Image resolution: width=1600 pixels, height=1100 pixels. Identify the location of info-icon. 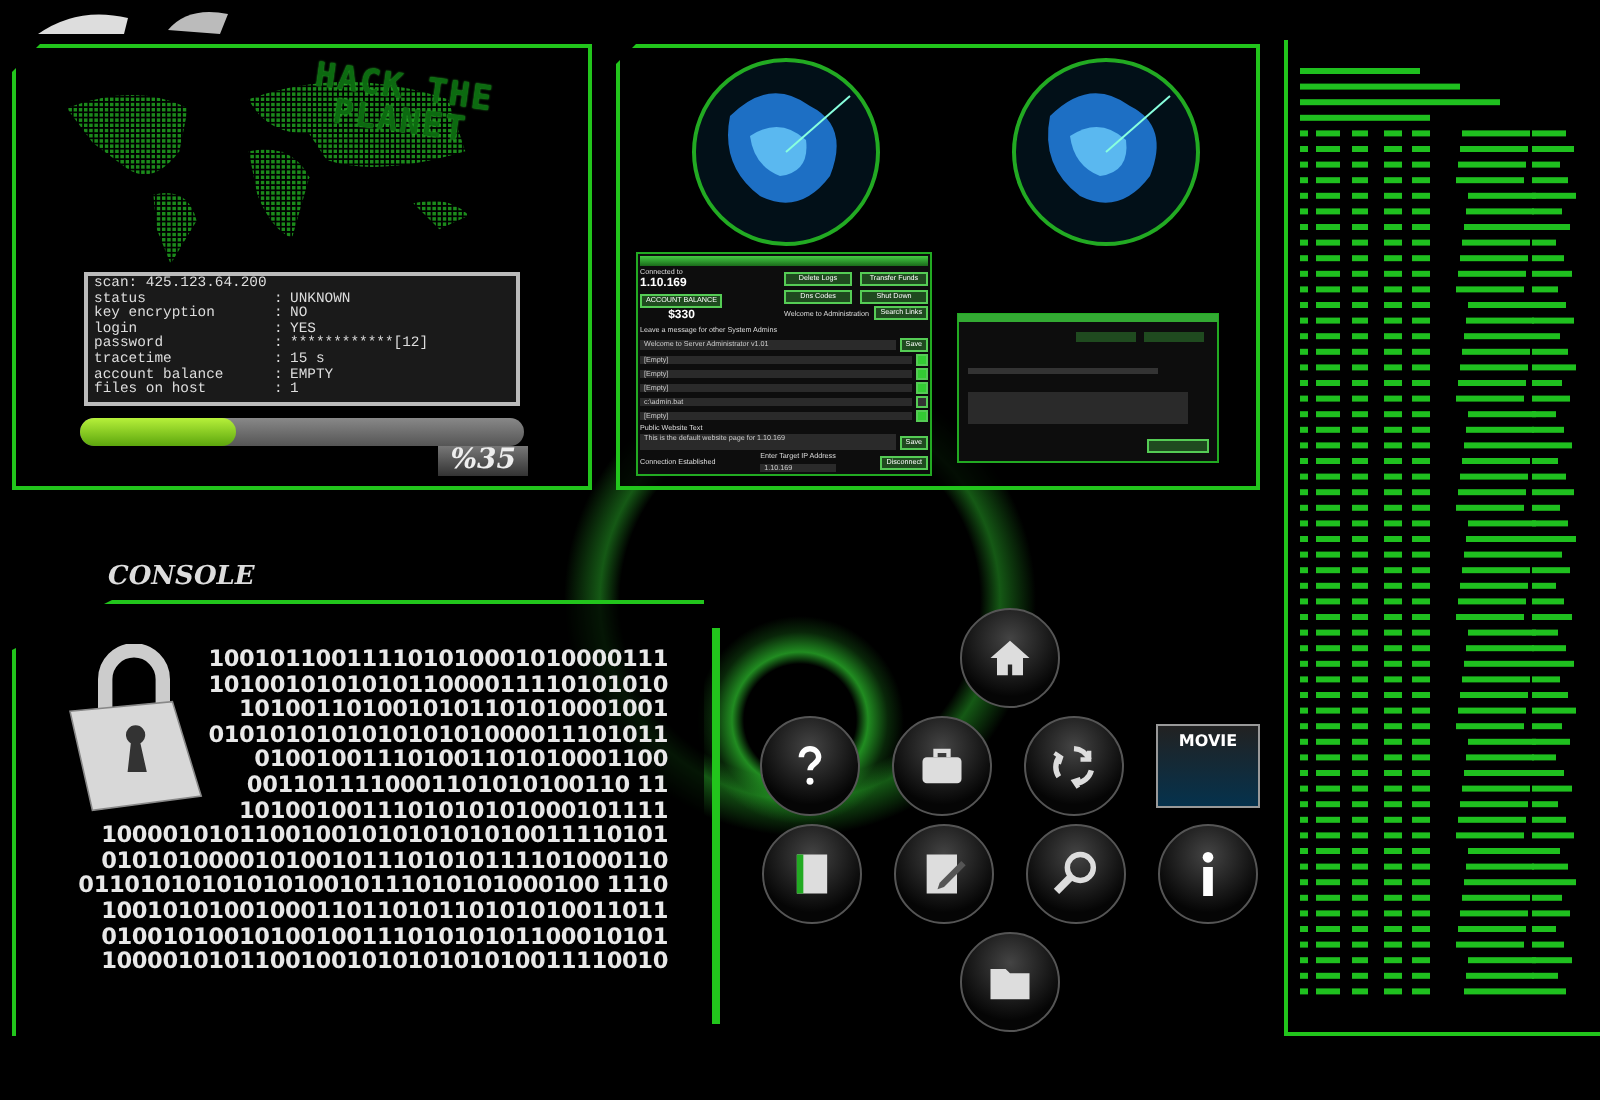
(1208, 874).